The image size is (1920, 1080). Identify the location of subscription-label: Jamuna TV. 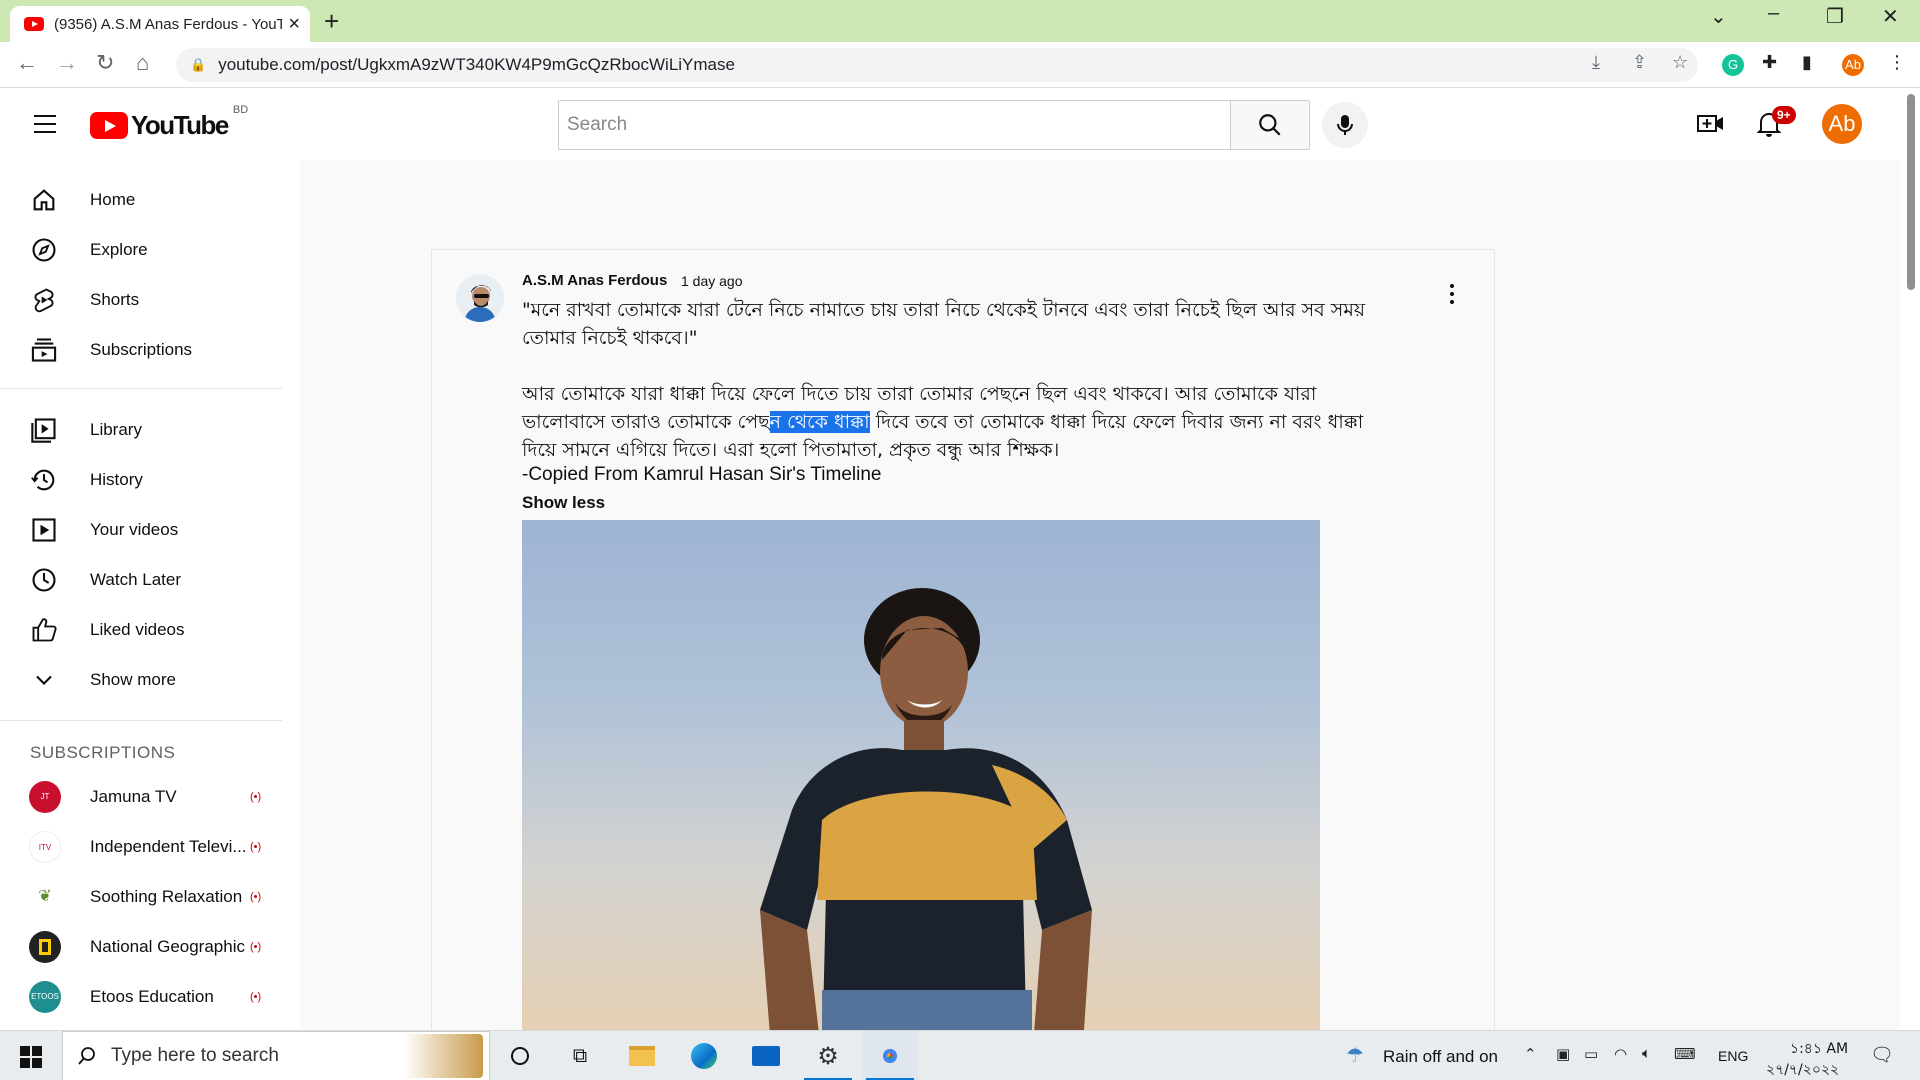
(133, 796).